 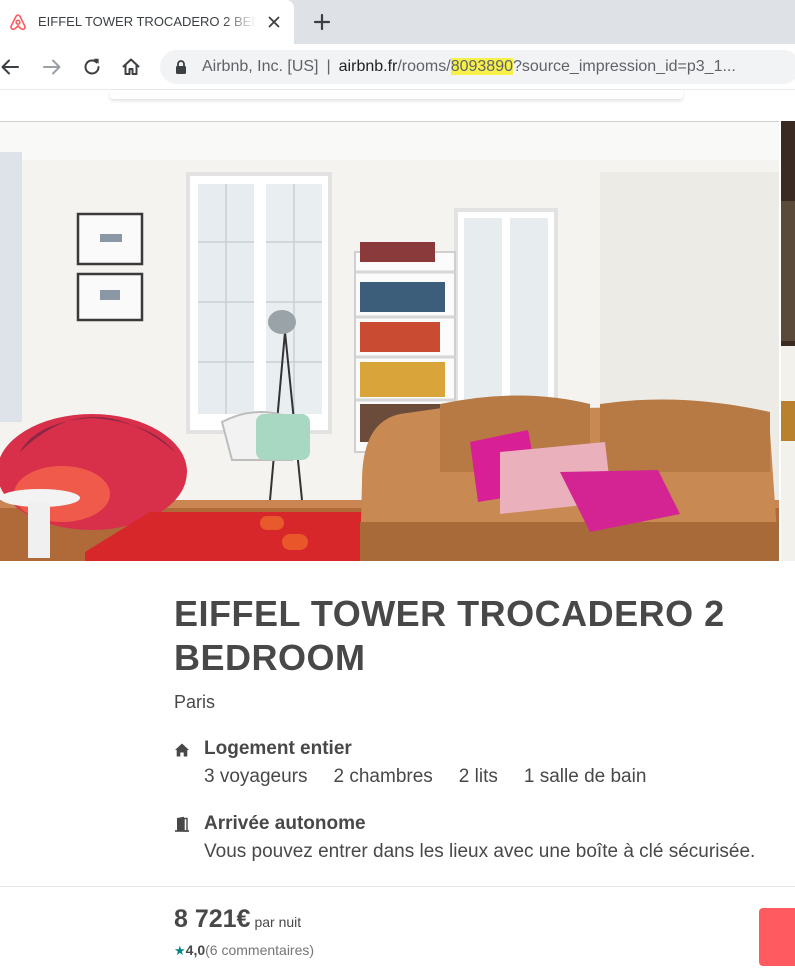 I want to click on price-unit: par nuit, so click(x=278, y=922).